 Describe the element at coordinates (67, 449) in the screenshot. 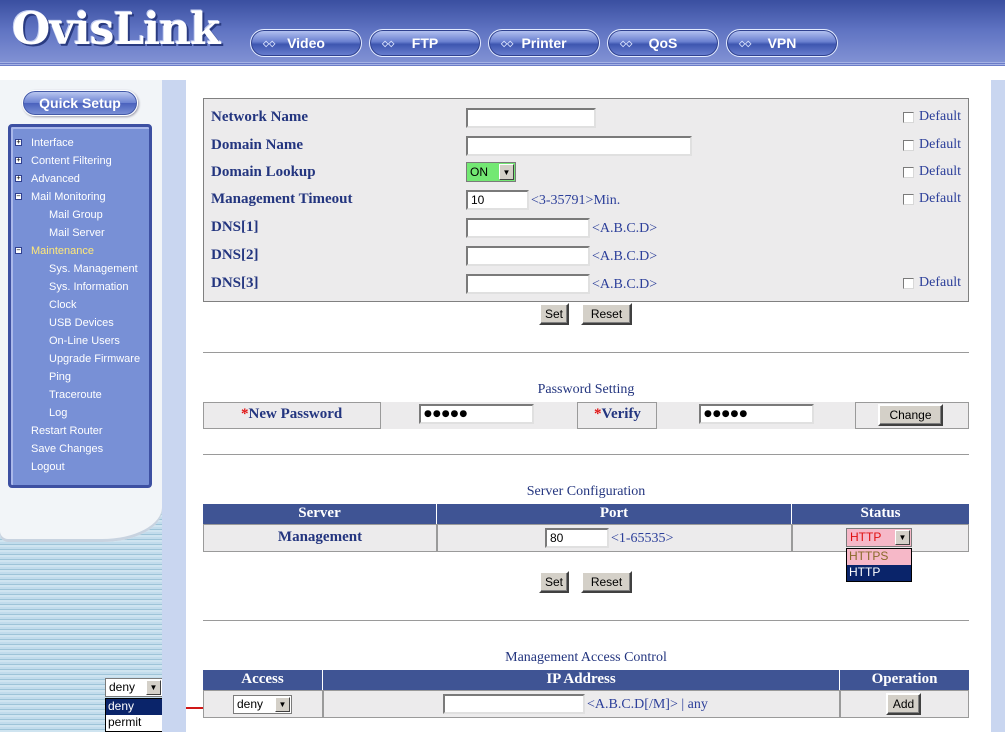

I see `sidebar-item-save-changes: Save Changes` at that location.